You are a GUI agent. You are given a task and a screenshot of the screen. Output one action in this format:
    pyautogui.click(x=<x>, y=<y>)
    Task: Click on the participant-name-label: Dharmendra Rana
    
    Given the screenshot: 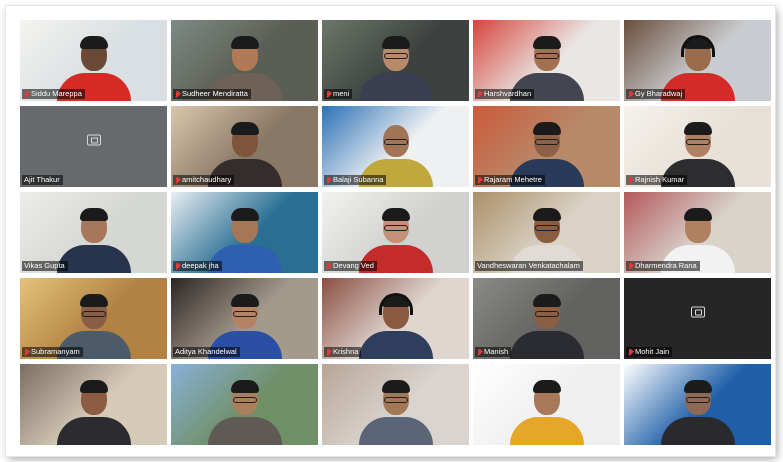 What is the action you would take?
    pyautogui.click(x=663, y=266)
    